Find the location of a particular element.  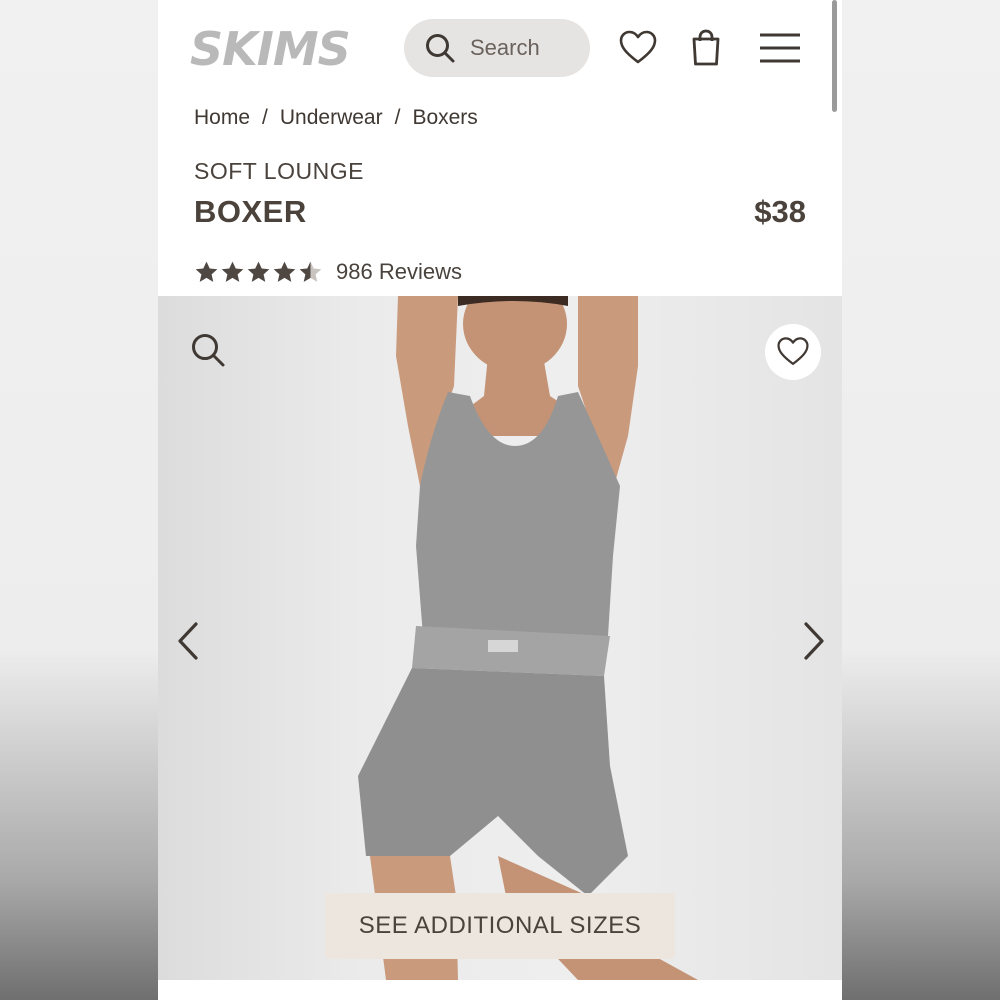

menu-icon is located at coordinates (780, 48).